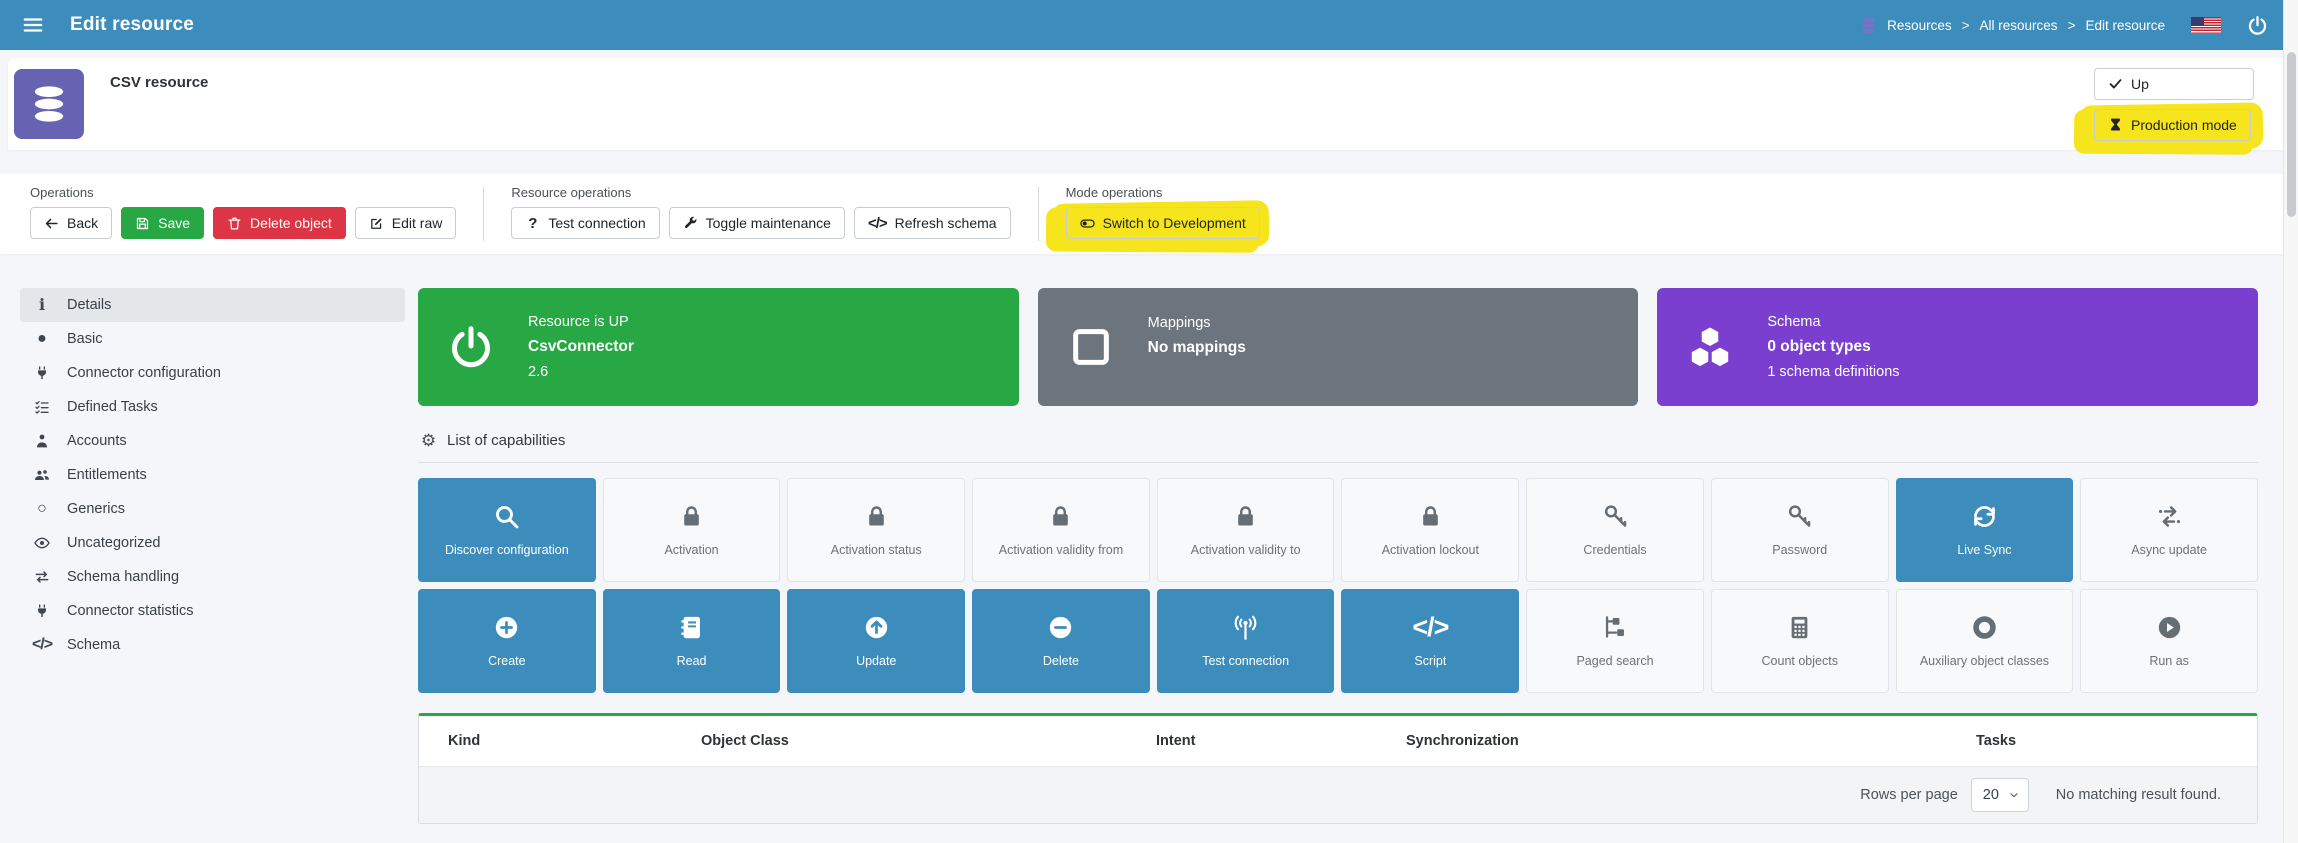 The height and width of the screenshot is (843, 2298). What do you see at coordinates (1176, 741) in the screenshot?
I see `column-header-intent: Intent` at bounding box center [1176, 741].